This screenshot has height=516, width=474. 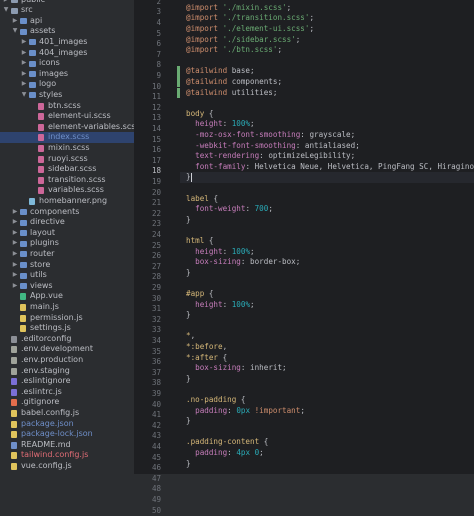 I want to click on tree-file: variables.scss, so click(x=67, y=190).